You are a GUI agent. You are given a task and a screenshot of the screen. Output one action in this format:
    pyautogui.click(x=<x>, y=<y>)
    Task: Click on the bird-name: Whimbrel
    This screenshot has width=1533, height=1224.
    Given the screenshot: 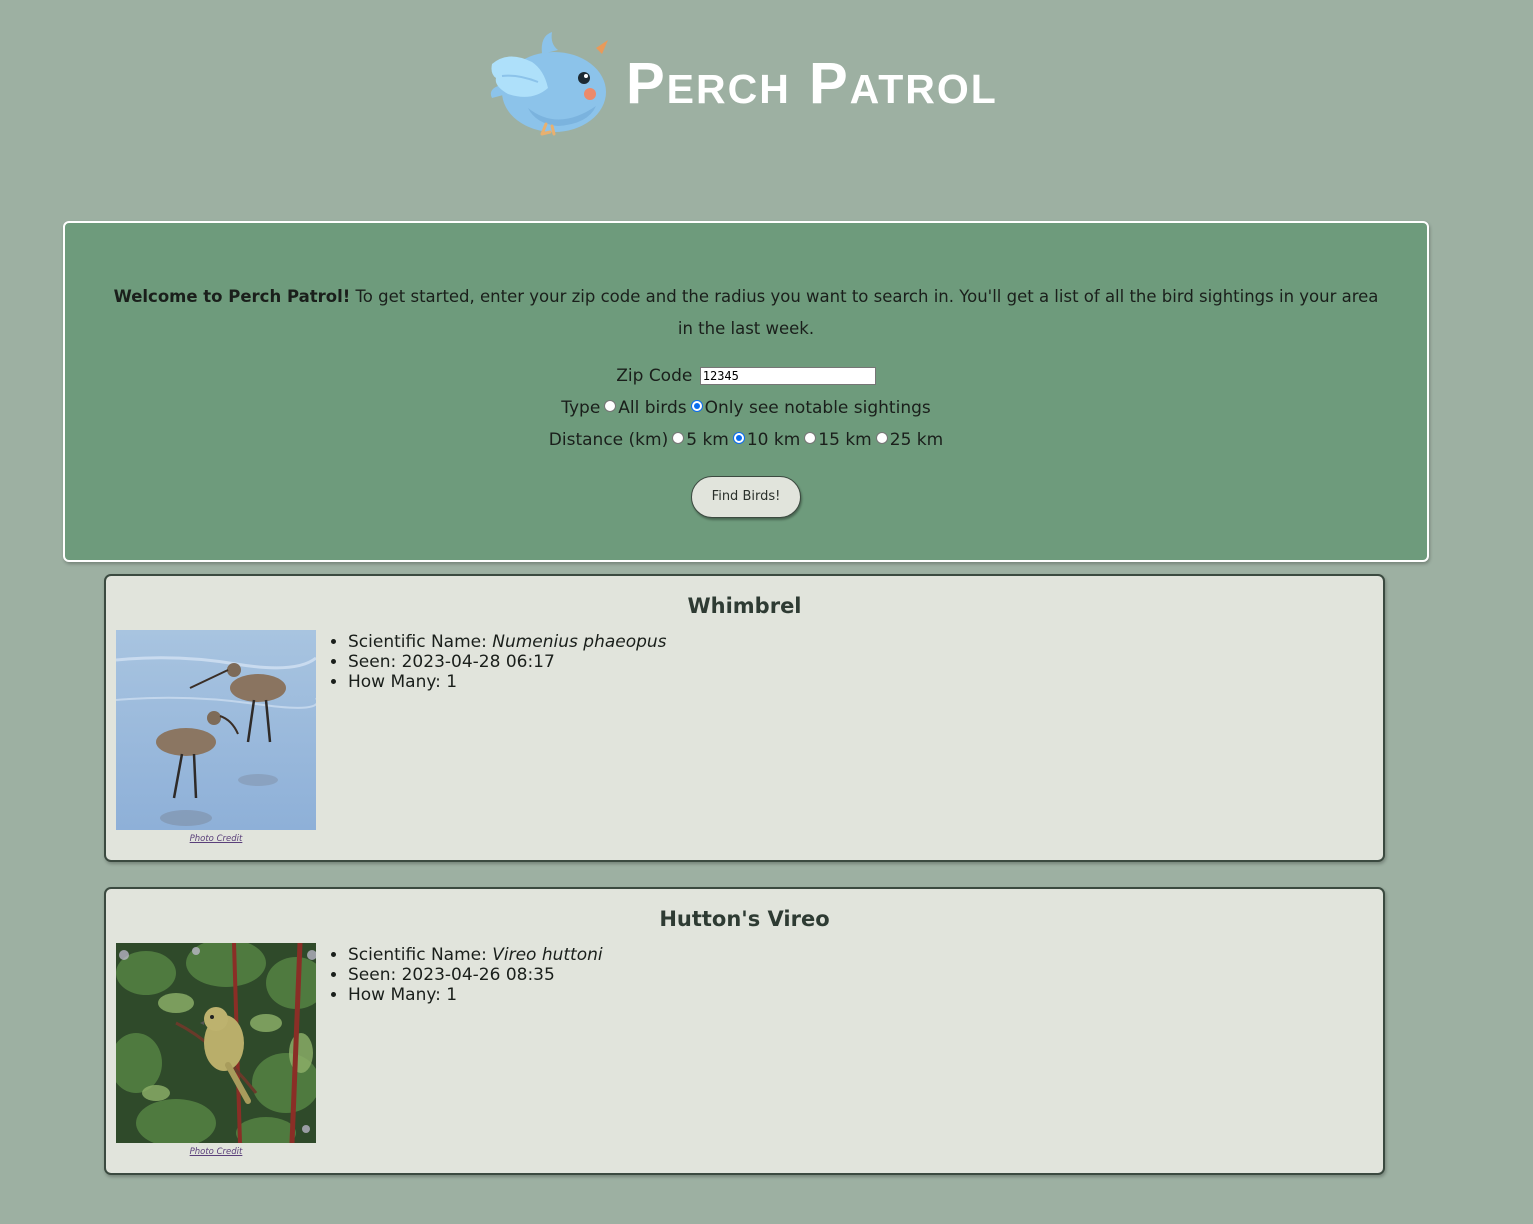 What is the action you would take?
    pyautogui.click(x=744, y=606)
    